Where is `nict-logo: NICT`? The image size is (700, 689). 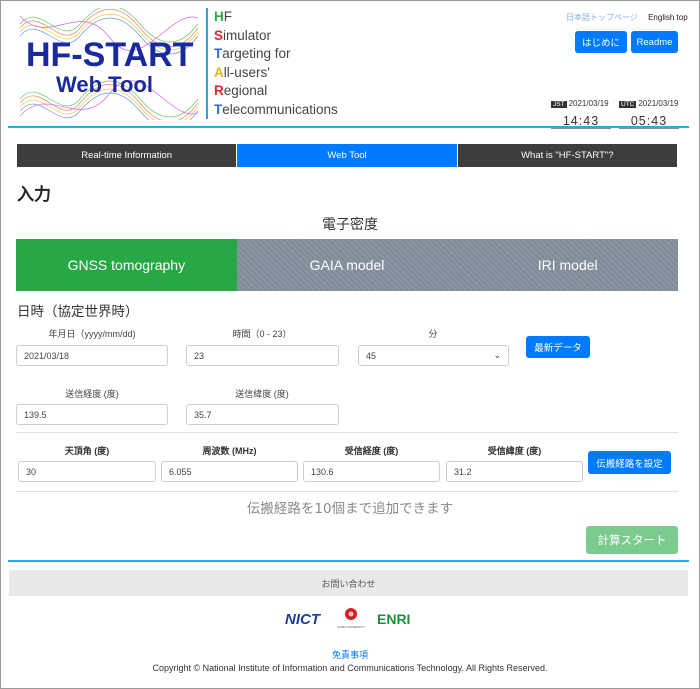
nict-logo: NICT is located at coordinates (303, 619).